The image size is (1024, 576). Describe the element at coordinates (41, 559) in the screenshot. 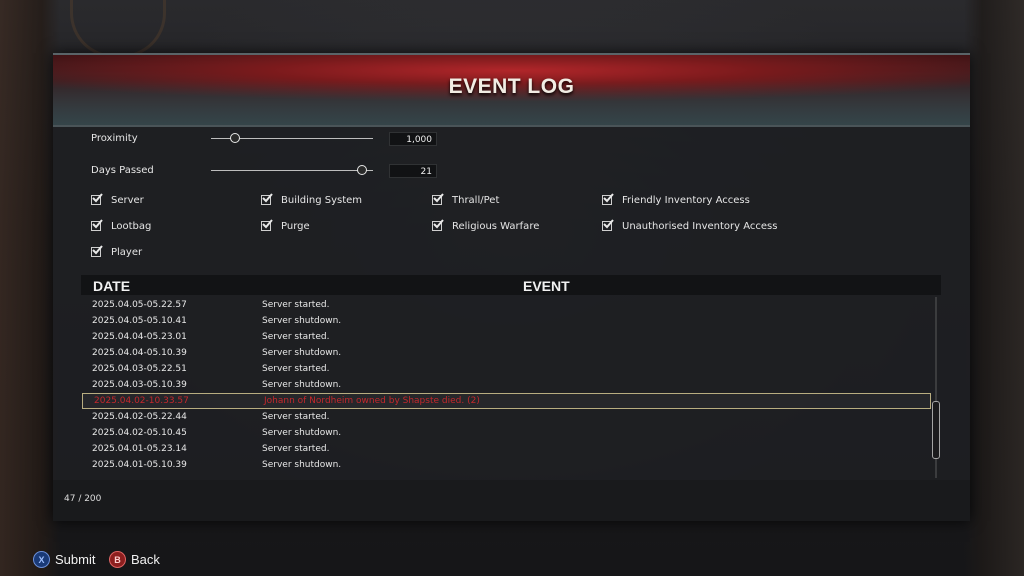

I see `x-button-icon: X` at that location.